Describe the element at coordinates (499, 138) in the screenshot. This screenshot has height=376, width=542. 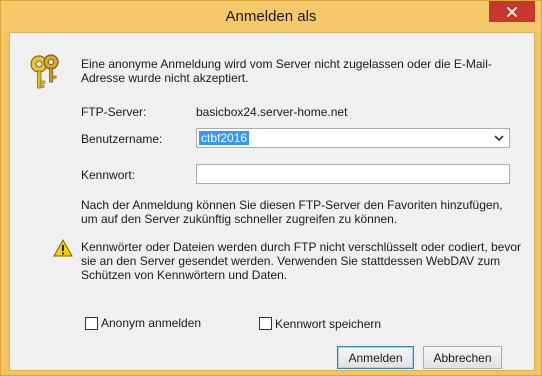
I see `chevron-down-icon` at that location.